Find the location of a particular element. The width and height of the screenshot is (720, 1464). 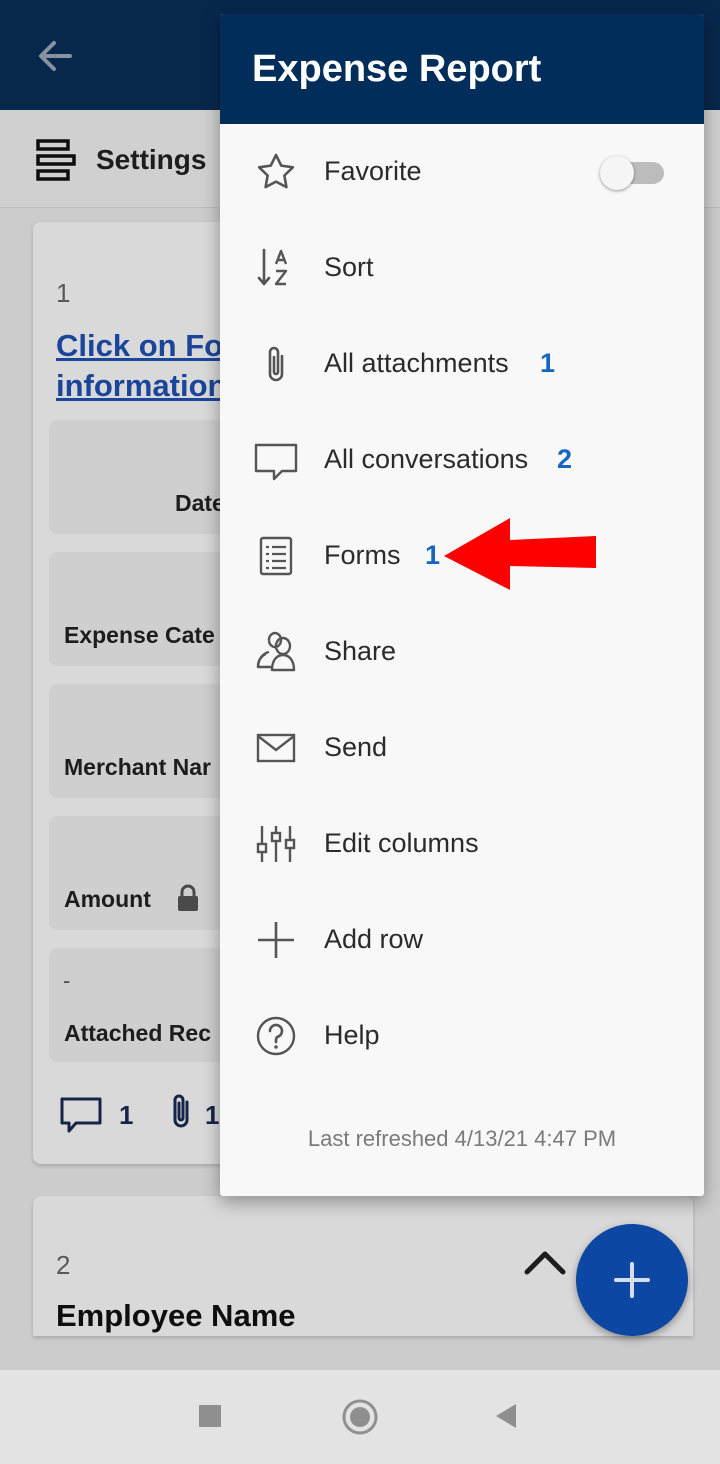

conversations-count-badge: 2 is located at coordinates (565, 459).